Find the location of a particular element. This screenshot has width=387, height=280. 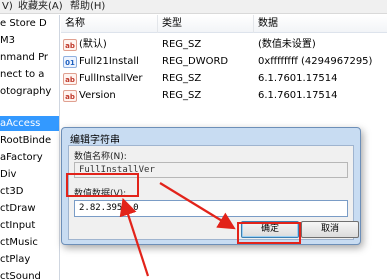

list-header: 名称 类型 数据 is located at coordinates (224, 24).